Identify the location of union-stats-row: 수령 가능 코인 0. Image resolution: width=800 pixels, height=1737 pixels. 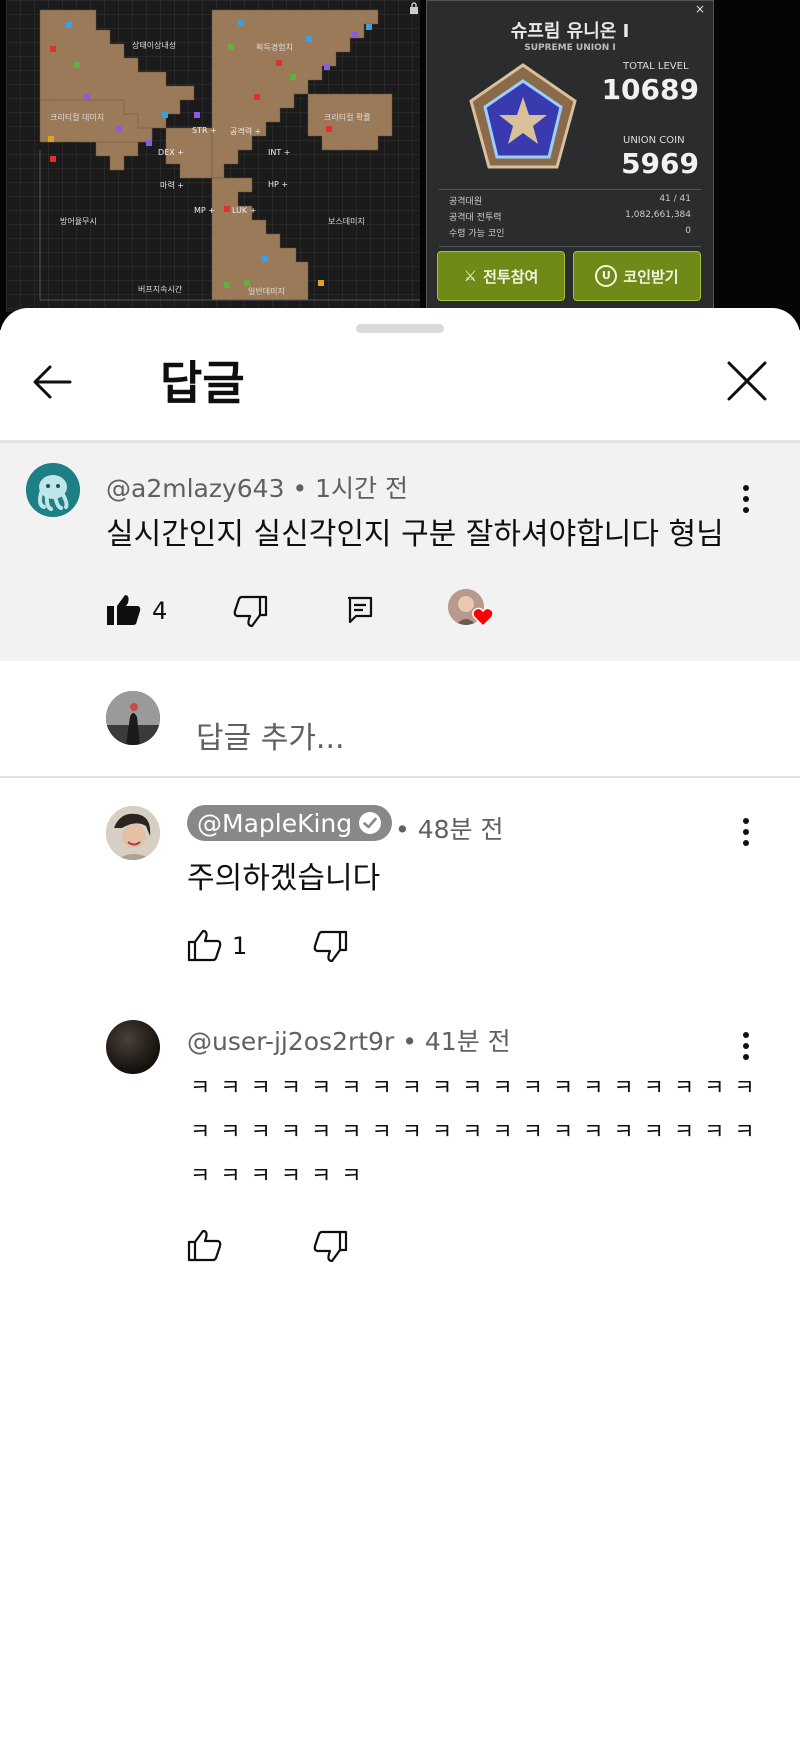
(570, 233).